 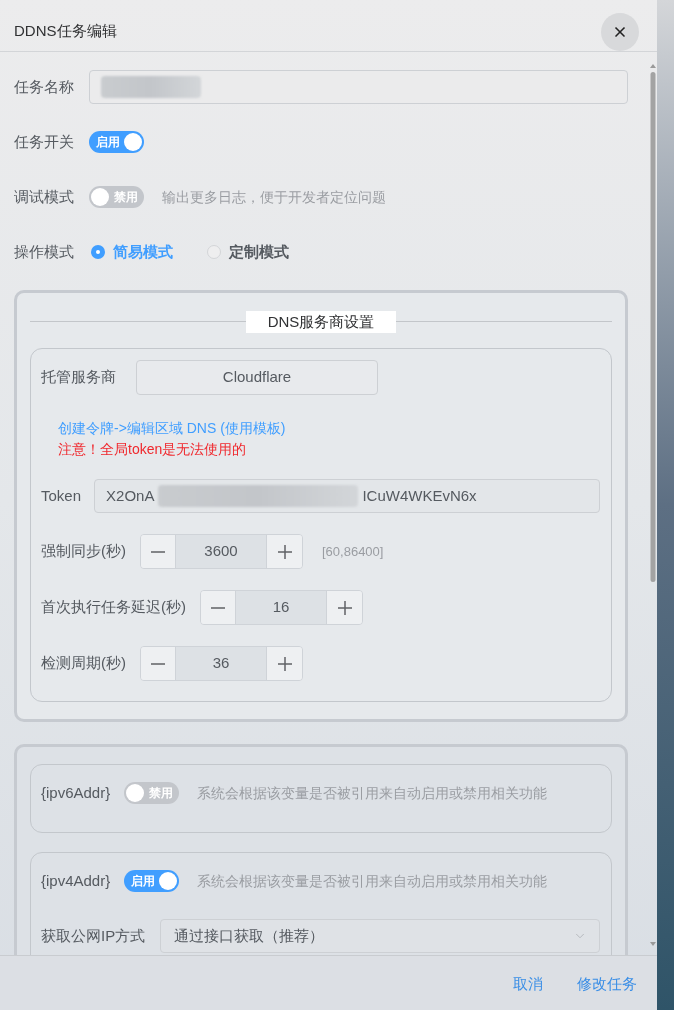 I want to click on task-name-field, so click(x=358, y=87).